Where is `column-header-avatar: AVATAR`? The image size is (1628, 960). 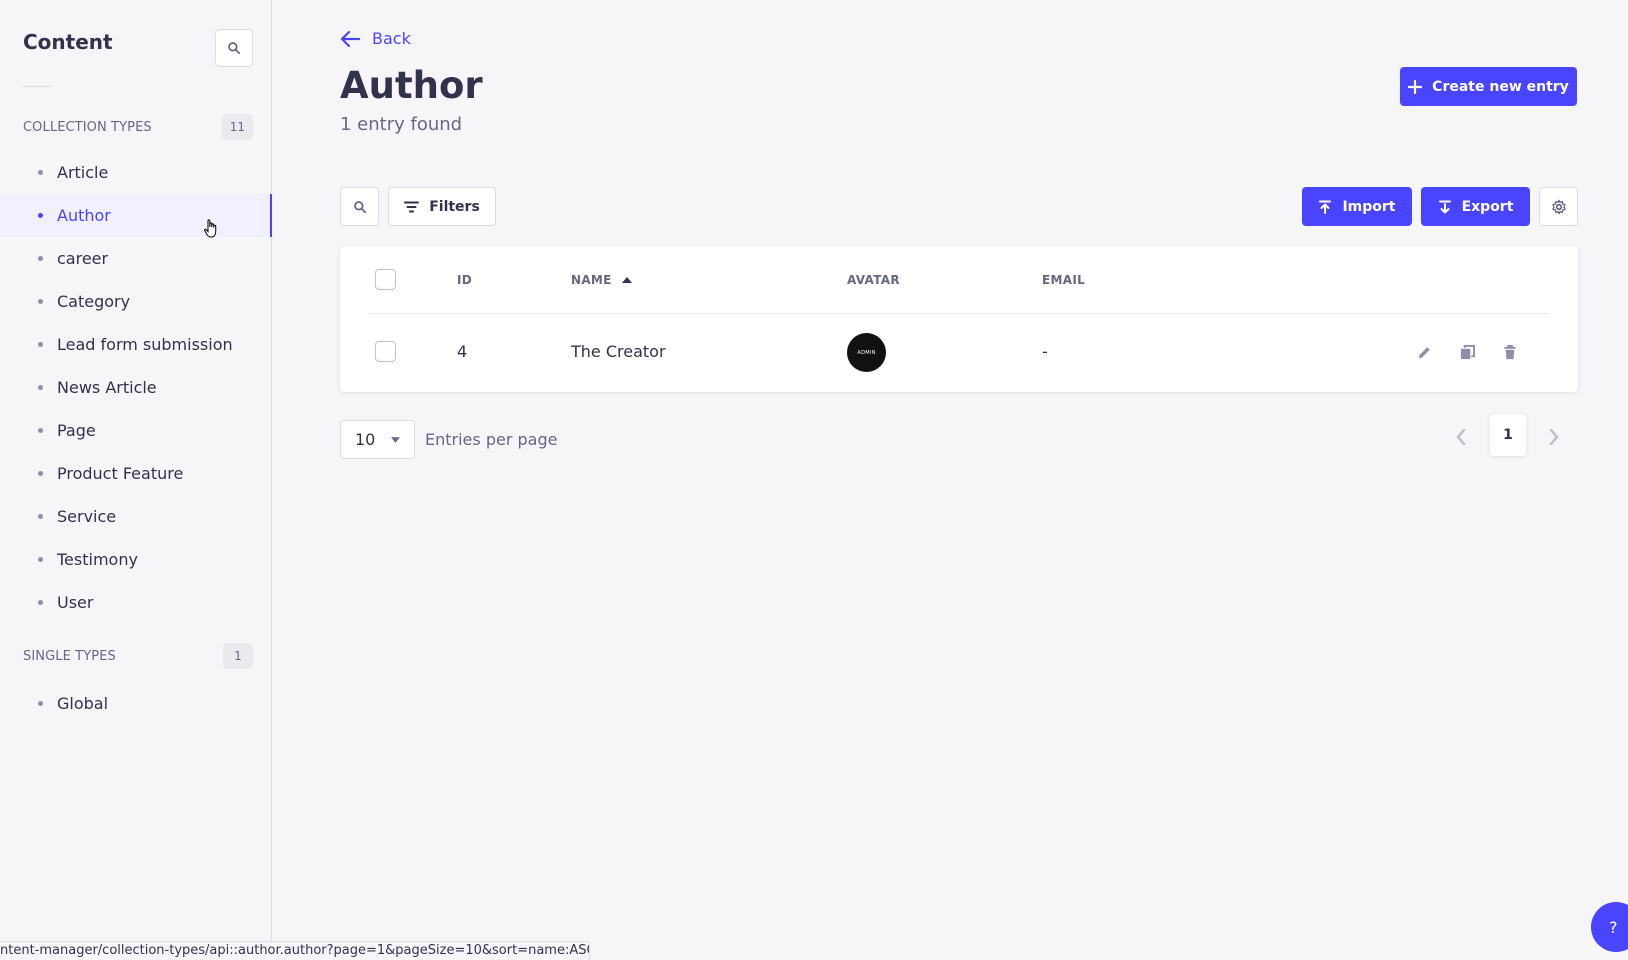 column-header-avatar: AVATAR is located at coordinates (873, 280).